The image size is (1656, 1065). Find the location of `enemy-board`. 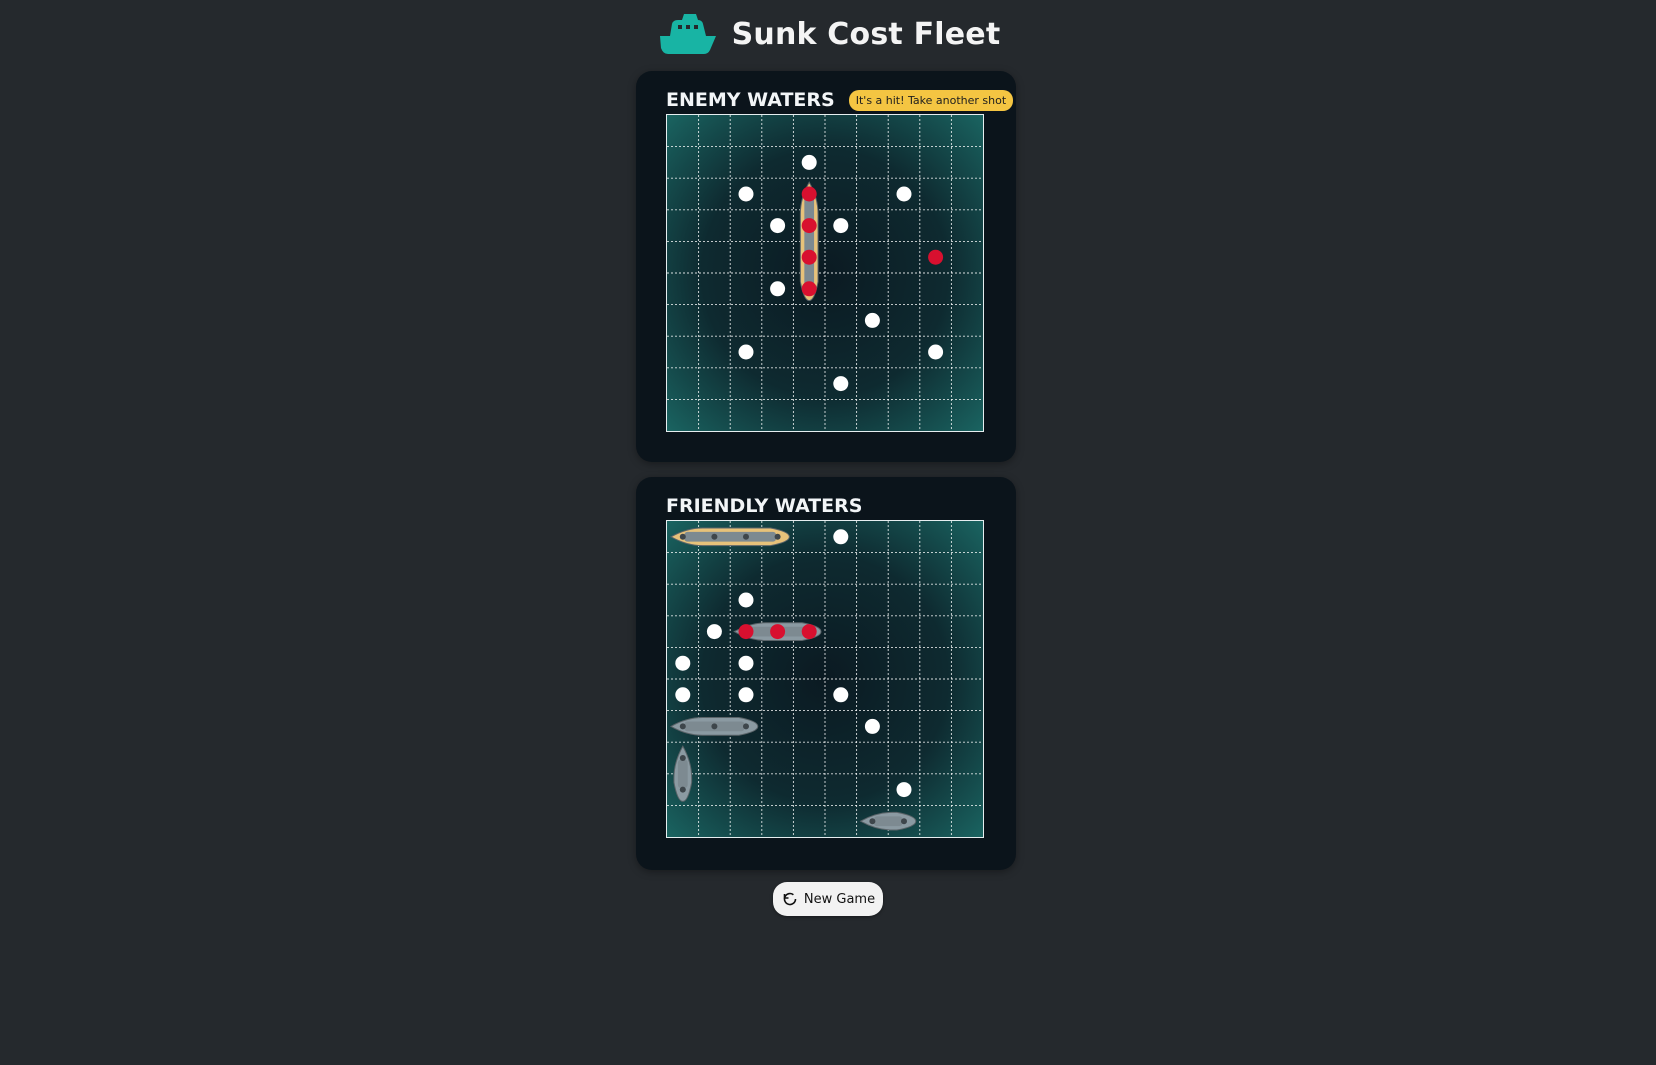

enemy-board is located at coordinates (825, 273).